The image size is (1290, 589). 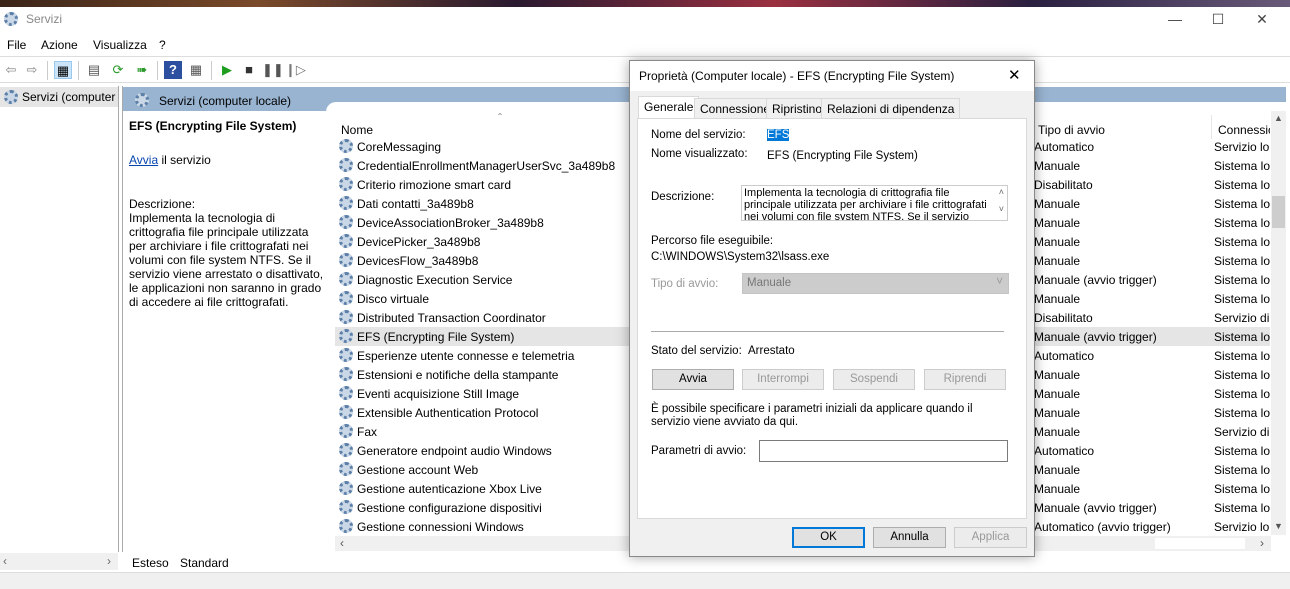 I want to click on startup-type-select: Manuale ˅, so click(x=875, y=283).